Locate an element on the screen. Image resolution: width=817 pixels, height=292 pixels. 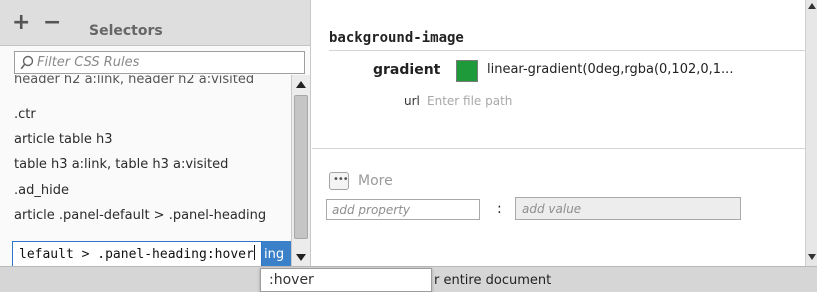
filter-box is located at coordinates (159, 62).